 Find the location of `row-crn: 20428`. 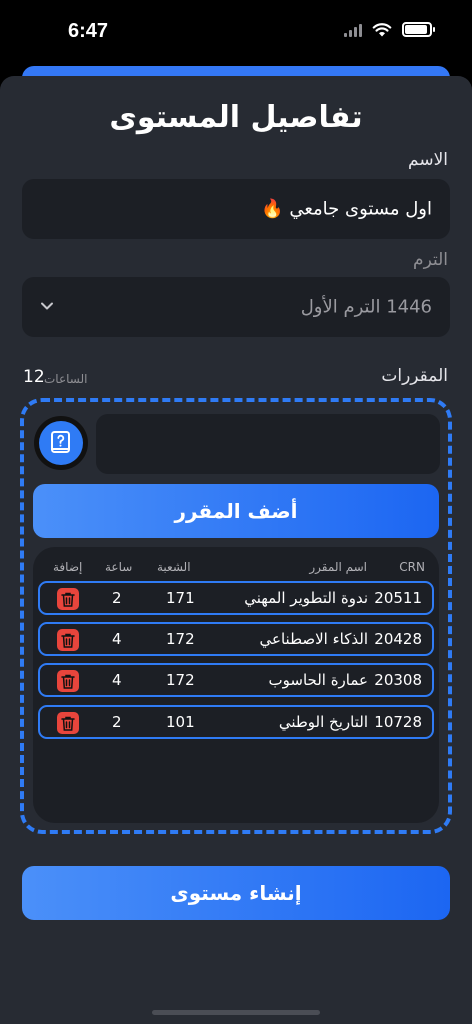

row-crn: 20428 is located at coordinates (398, 639).